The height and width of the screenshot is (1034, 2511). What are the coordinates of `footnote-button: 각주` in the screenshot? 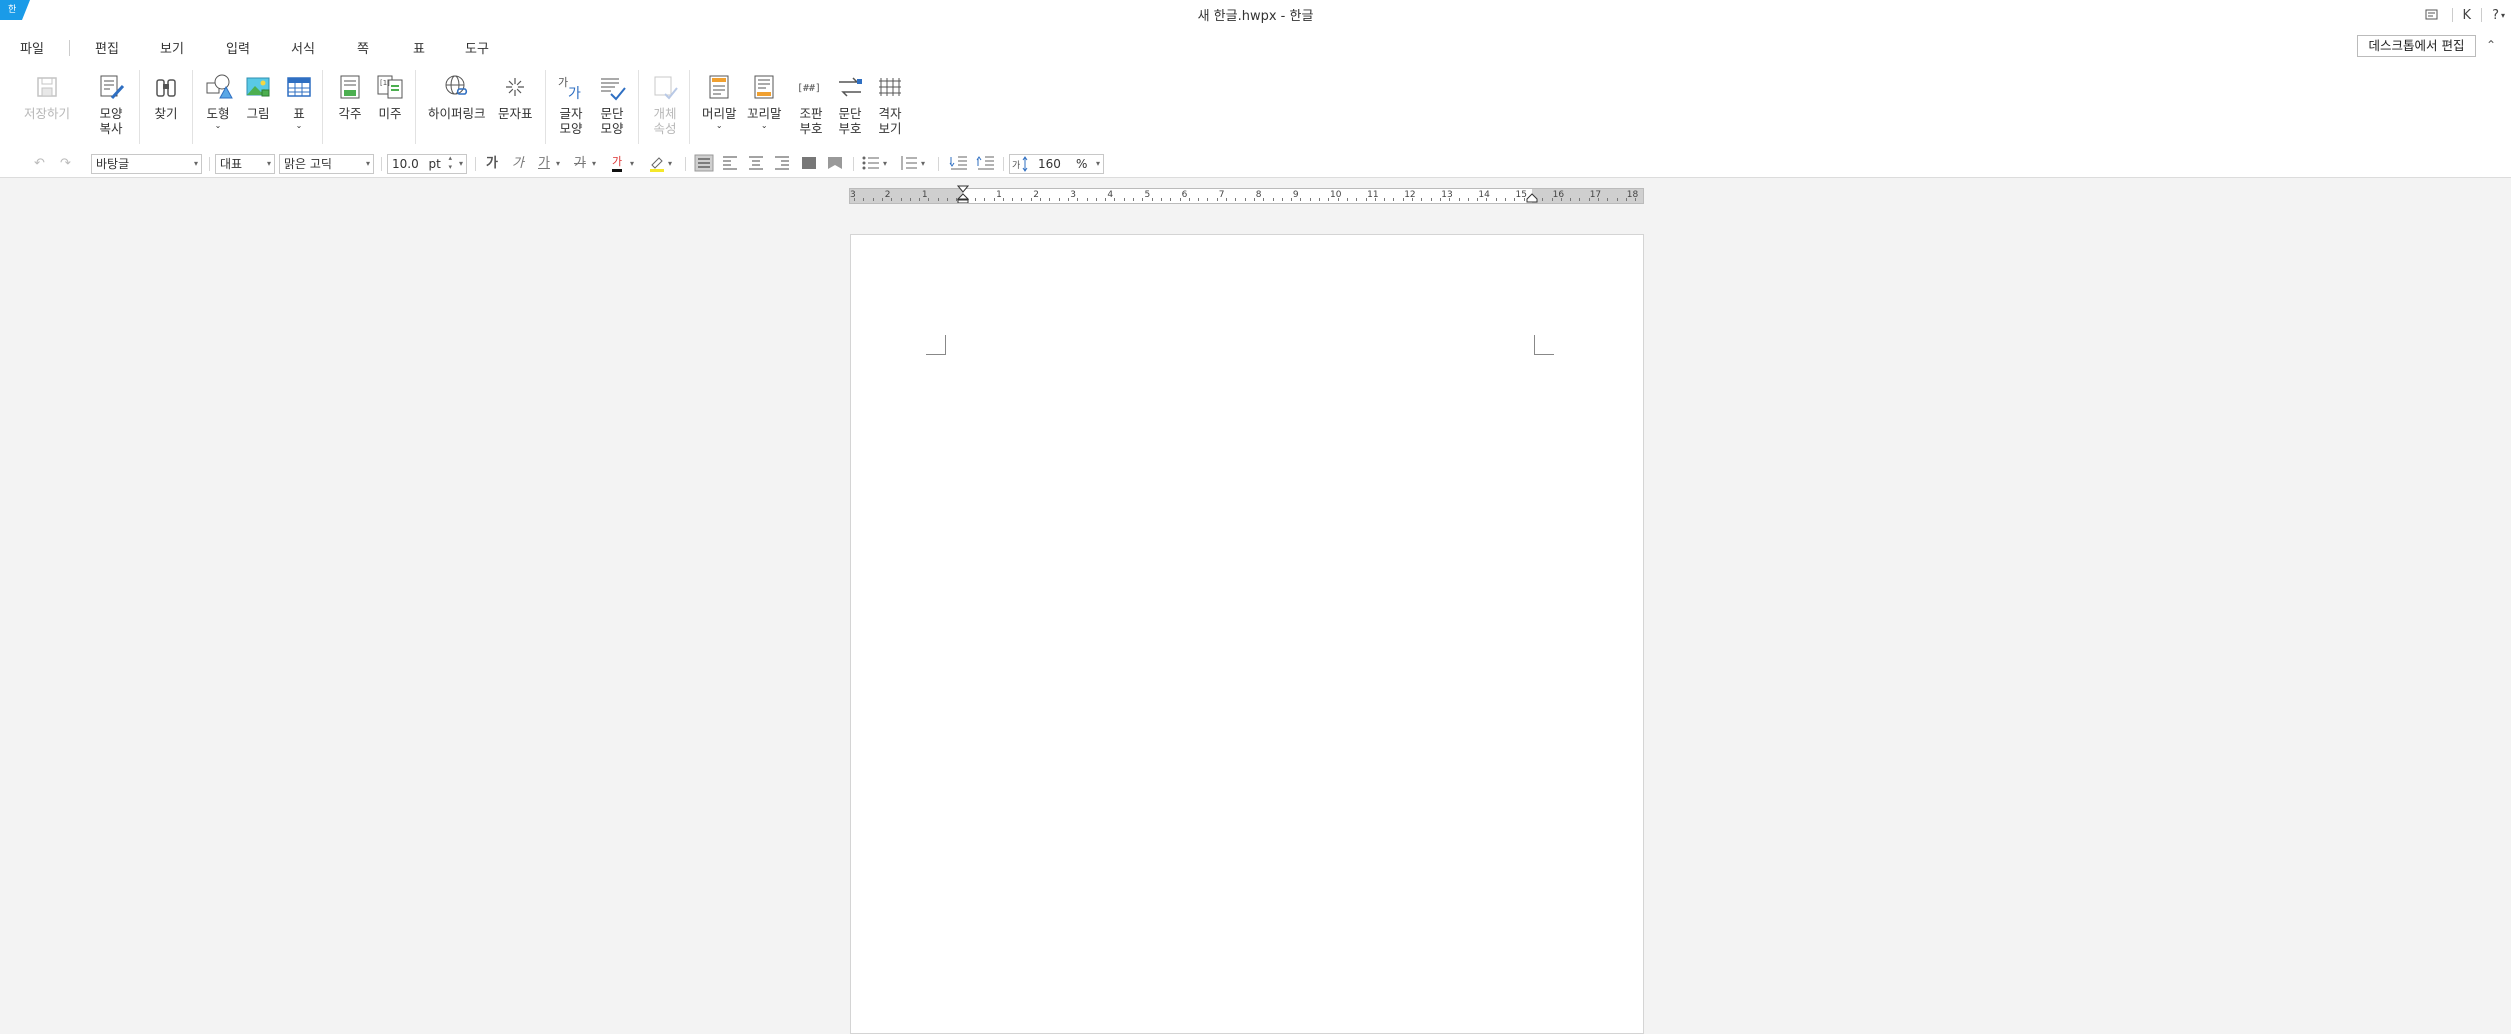 It's located at (350, 96).